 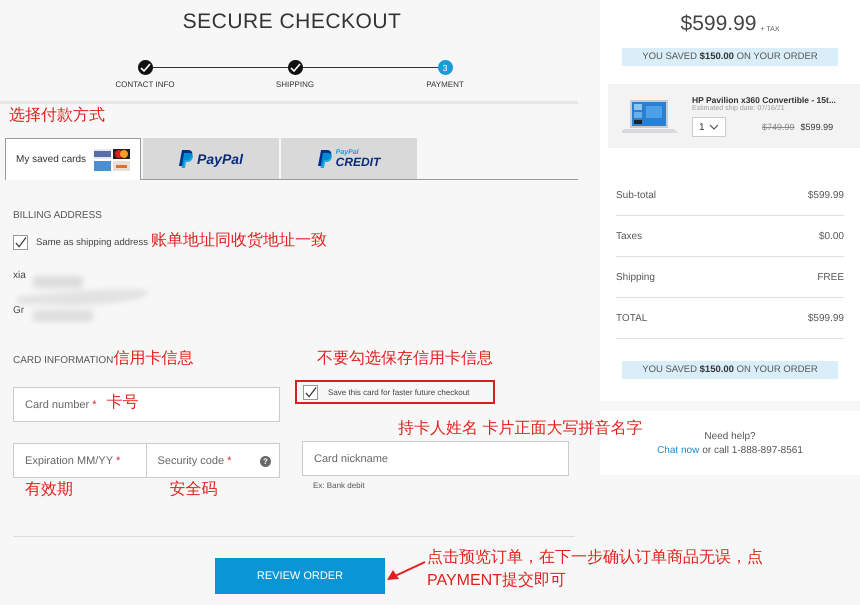 I want to click on input-field: Card number * 卡号, so click(x=146, y=404).